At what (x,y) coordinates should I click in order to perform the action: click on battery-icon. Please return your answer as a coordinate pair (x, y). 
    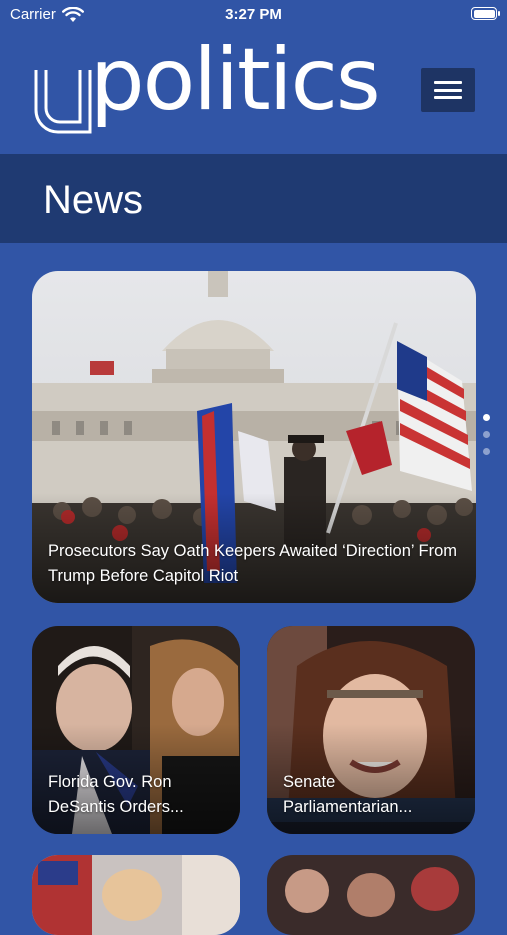
    Looking at the image, I should click on (485, 13).